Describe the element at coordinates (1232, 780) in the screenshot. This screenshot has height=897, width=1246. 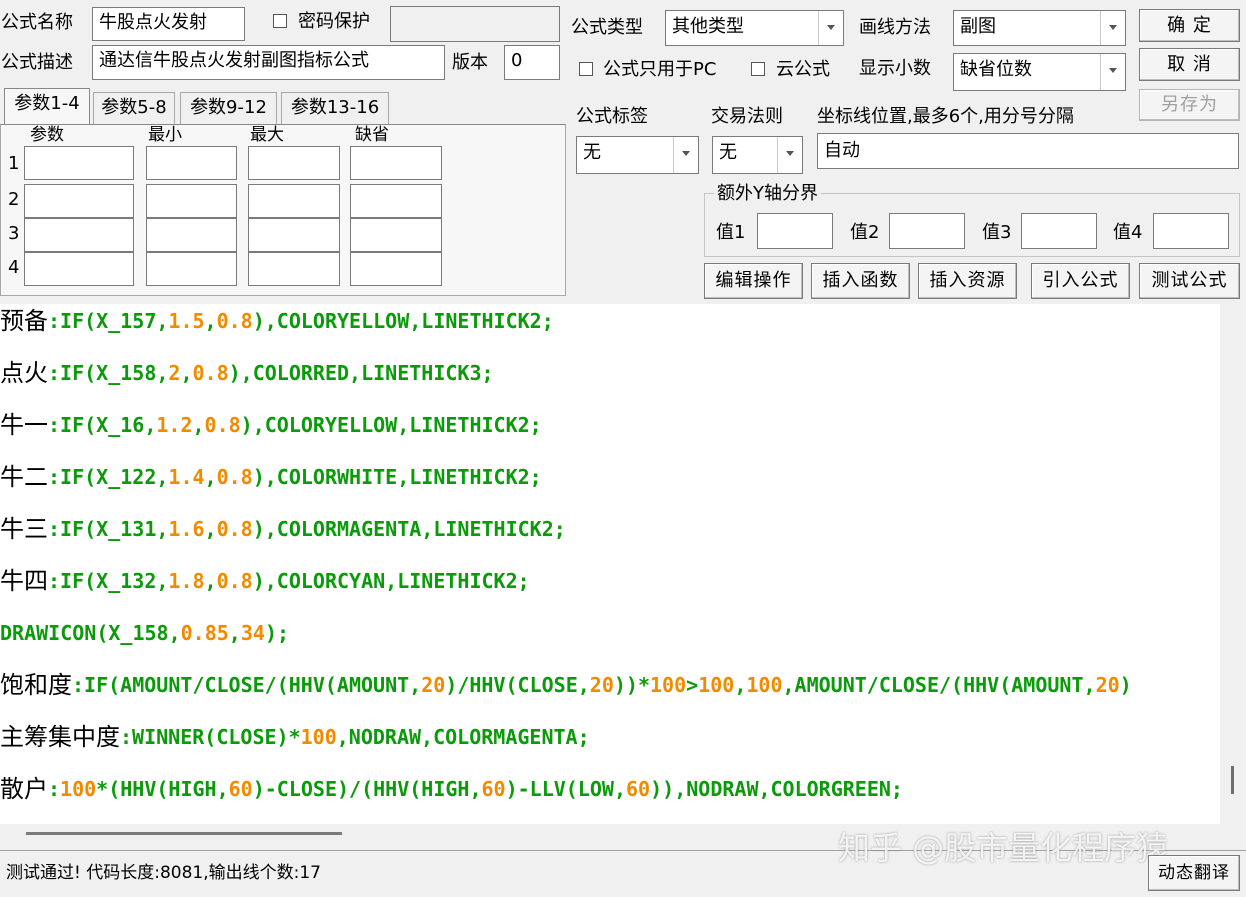
I see `vertical-scroll-thumb` at that location.